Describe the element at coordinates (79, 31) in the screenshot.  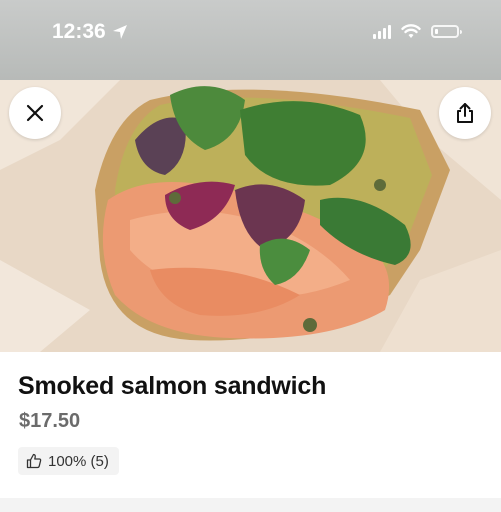
I see `time-label: 12:36` at that location.